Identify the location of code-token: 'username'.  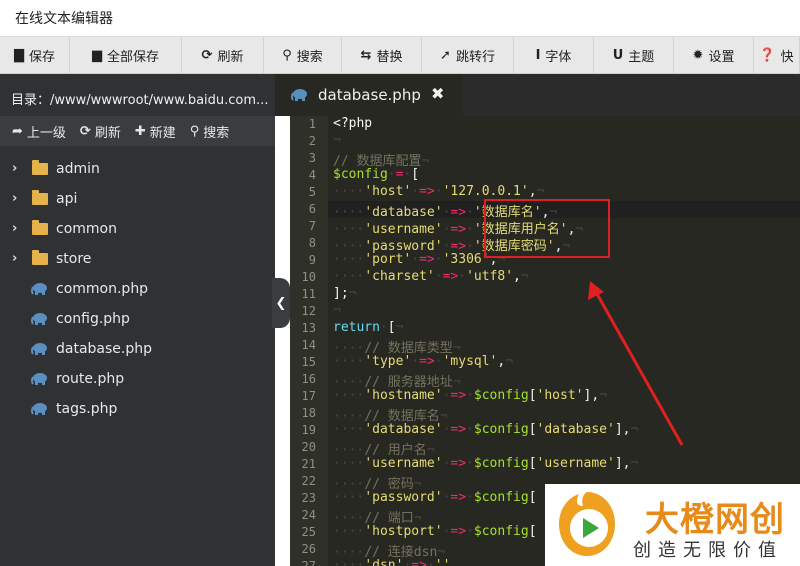
(575, 463).